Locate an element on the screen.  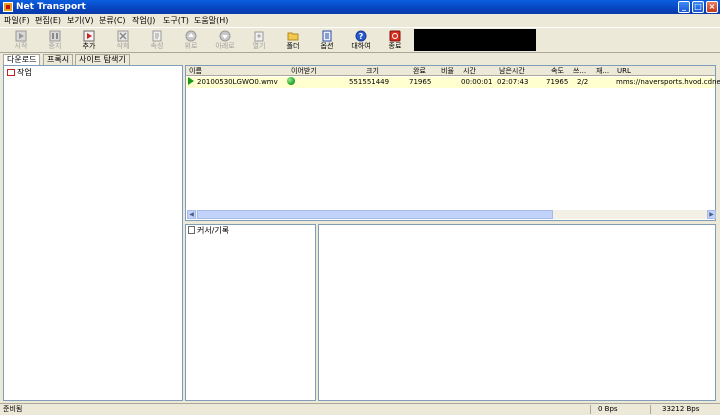
scroll-right-icon: ▶ is located at coordinates (711, 214).